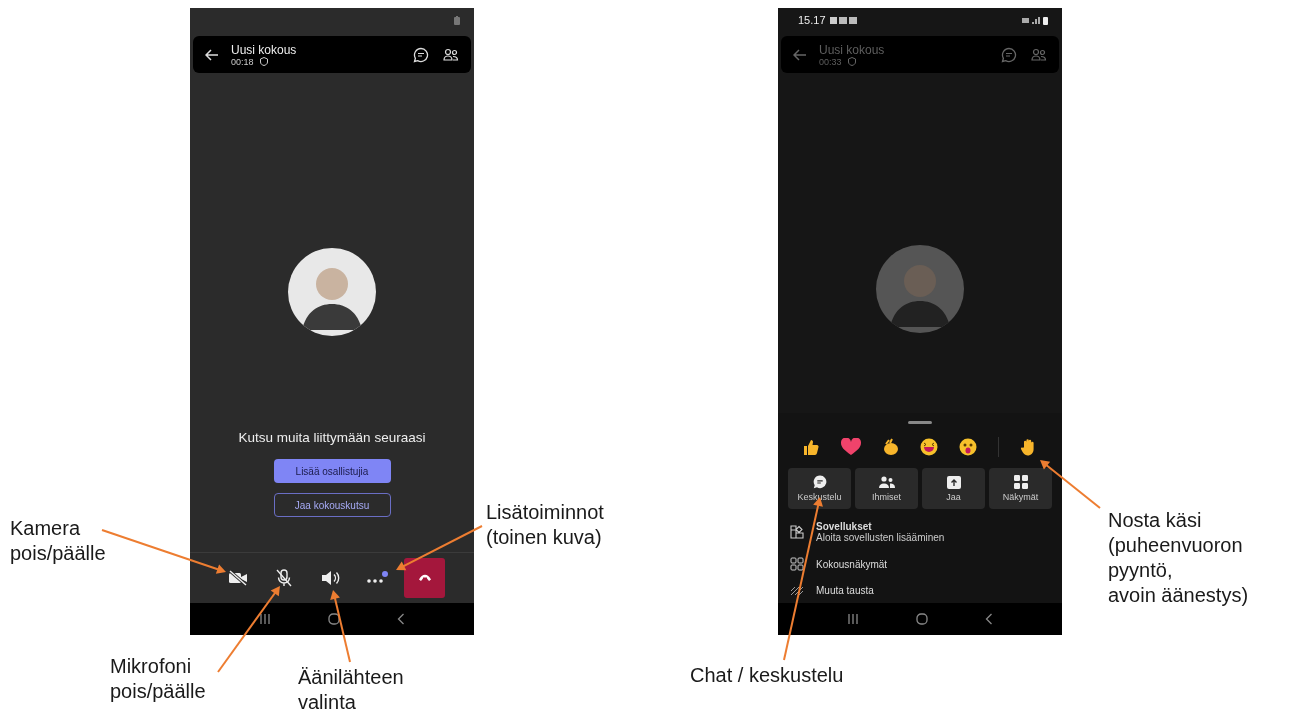  Describe the element at coordinates (953, 488) in the screenshot. I see `share-tile: Jaa` at that location.